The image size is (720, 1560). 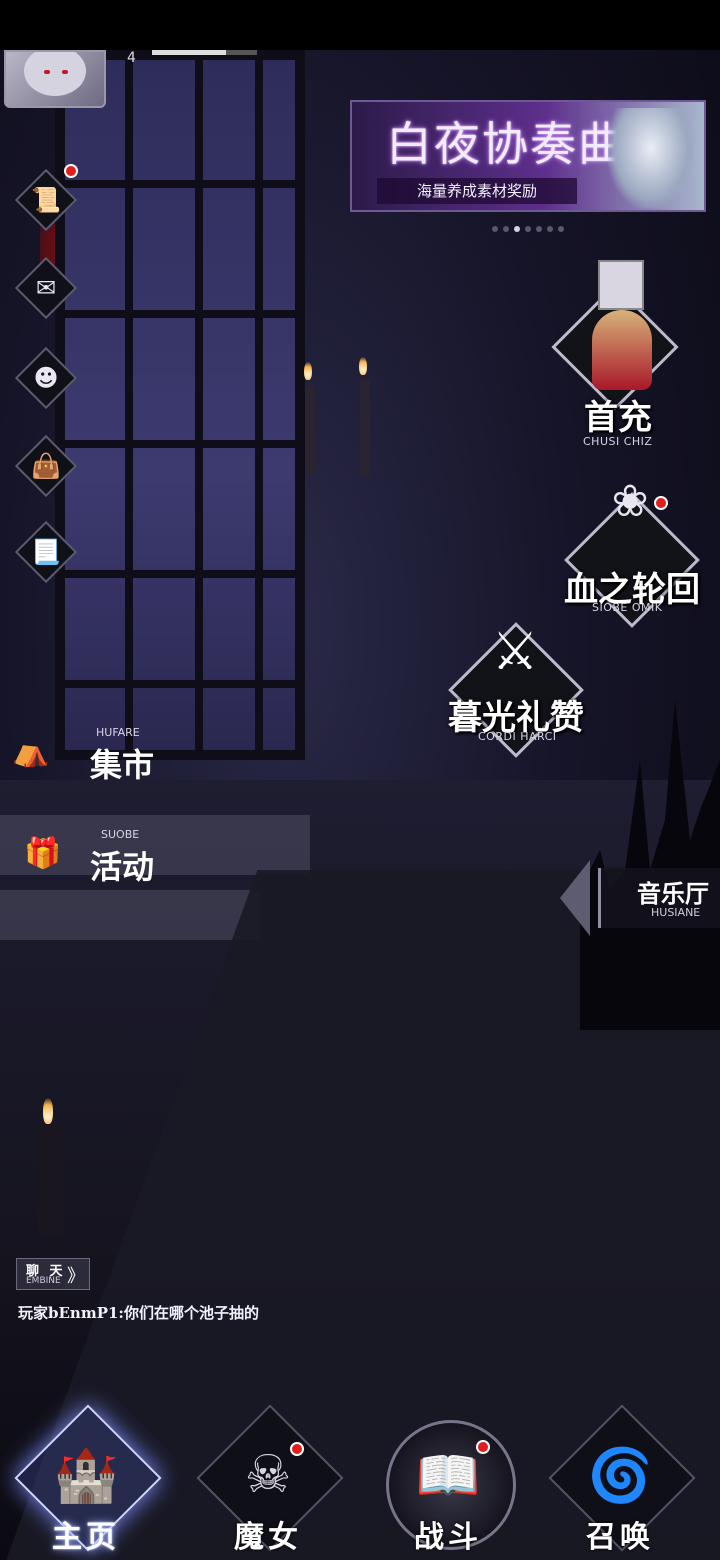 I want to click on nav-summon: 🌀 召唤, so click(x=620, y=1480).